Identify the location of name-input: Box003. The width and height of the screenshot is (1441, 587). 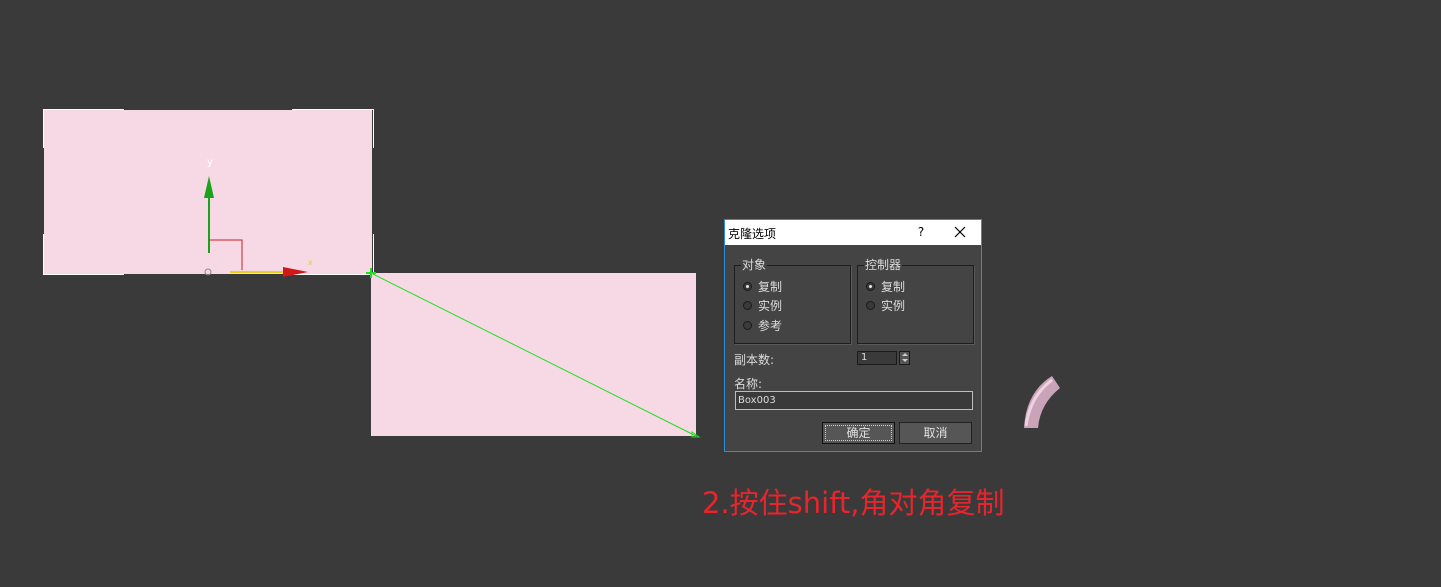
(854, 400).